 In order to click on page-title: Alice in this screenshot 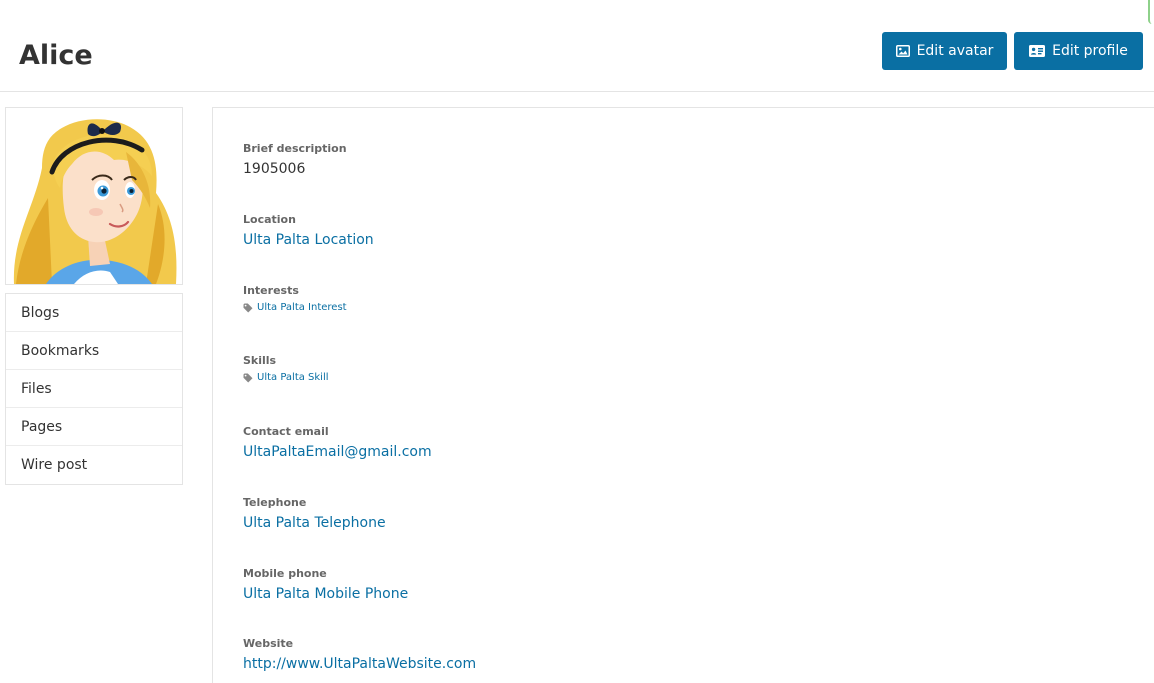, I will do `click(56, 55)`.